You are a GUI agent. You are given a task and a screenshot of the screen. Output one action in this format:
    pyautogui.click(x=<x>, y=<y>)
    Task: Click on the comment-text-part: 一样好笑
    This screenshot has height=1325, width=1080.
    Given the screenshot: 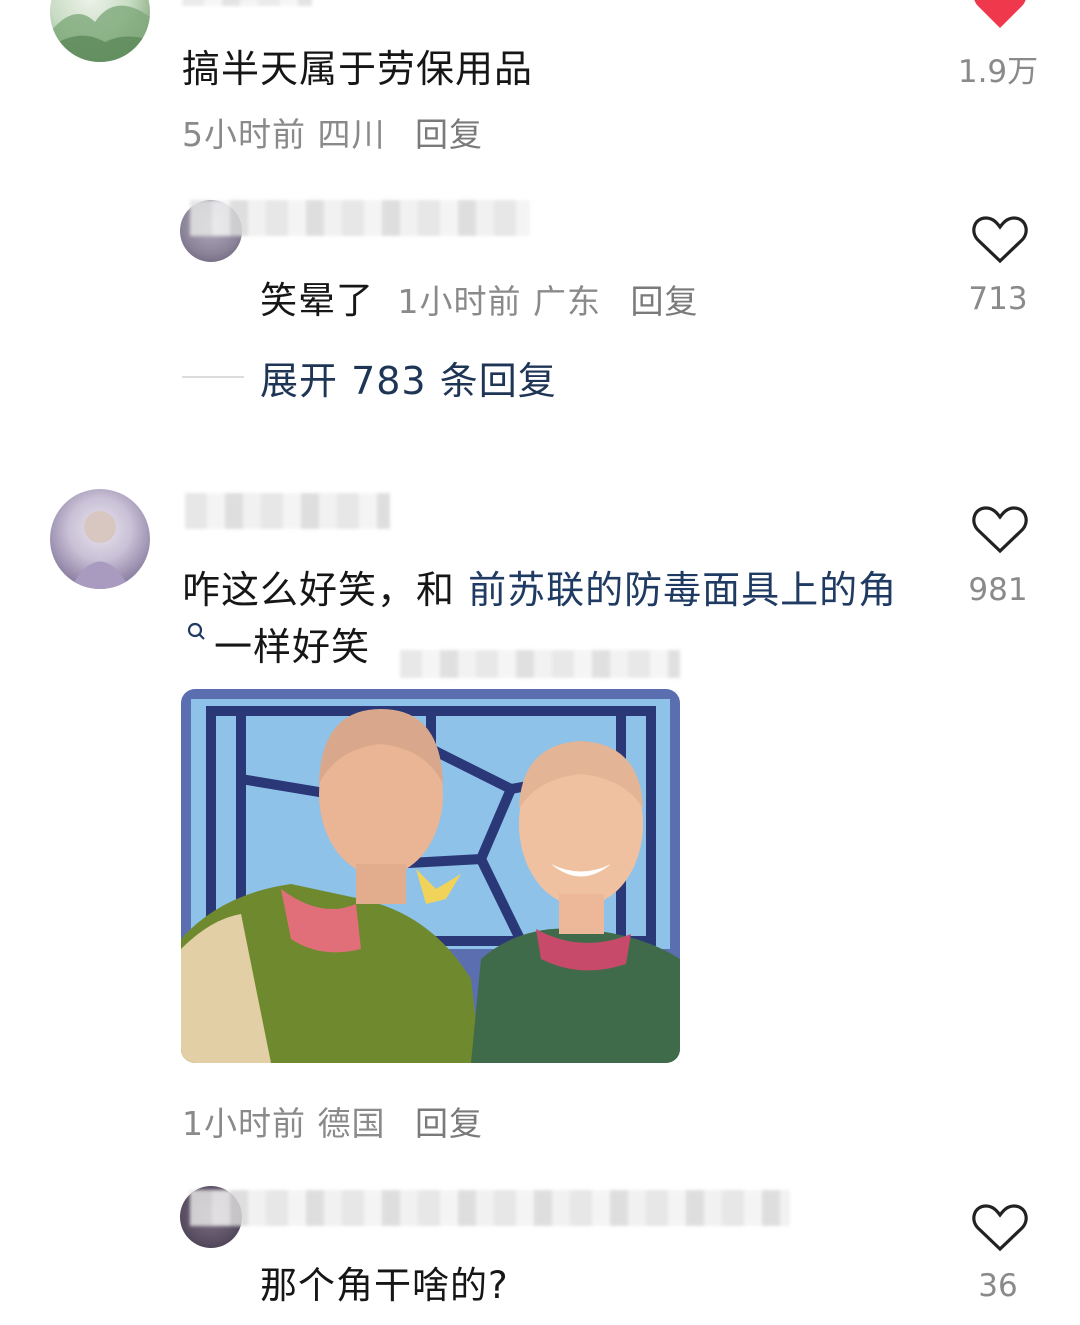 What is the action you would take?
    pyautogui.click(x=292, y=647)
    